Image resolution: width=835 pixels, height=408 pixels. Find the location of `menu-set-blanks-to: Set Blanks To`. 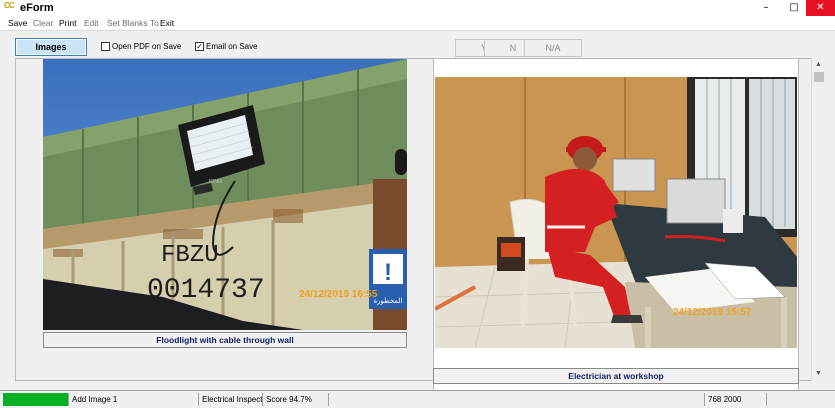

menu-set-blanks-to: Set Blanks To is located at coordinates (133, 23).